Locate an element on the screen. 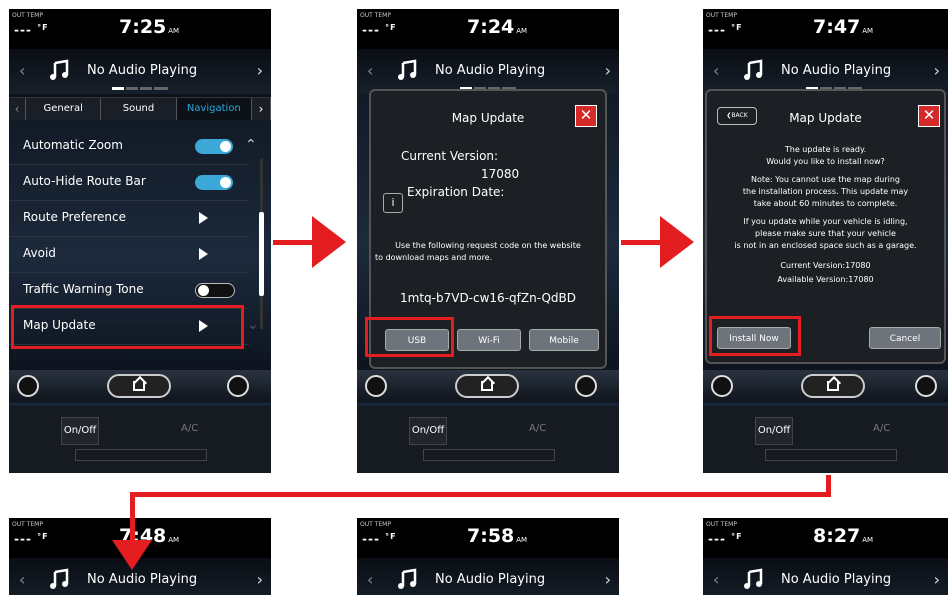  auto-hide-route-bar-toggle is located at coordinates (214, 182).